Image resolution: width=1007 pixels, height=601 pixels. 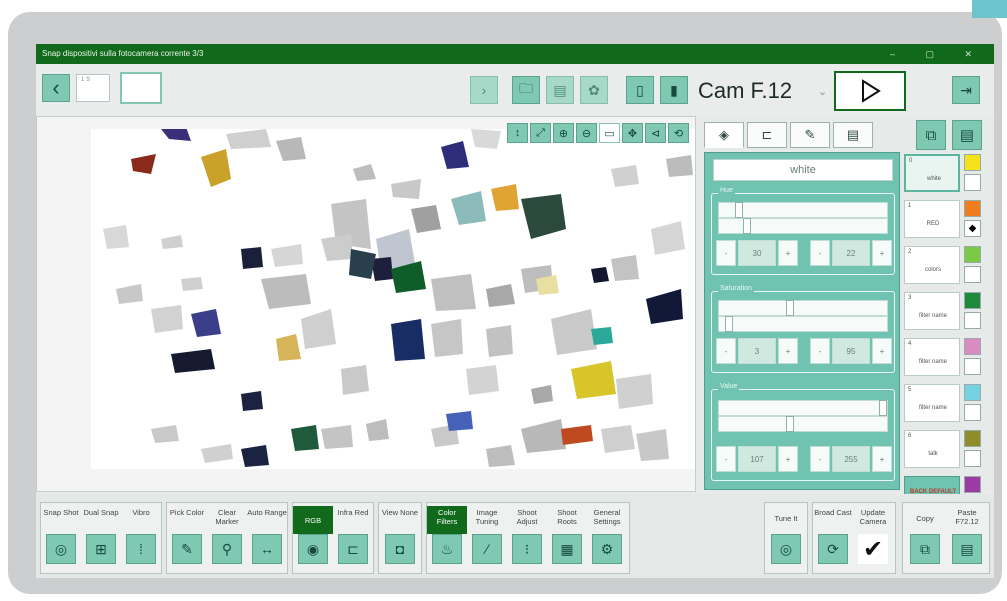 I want to click on value-max-slider, so click(x=803, y=408).